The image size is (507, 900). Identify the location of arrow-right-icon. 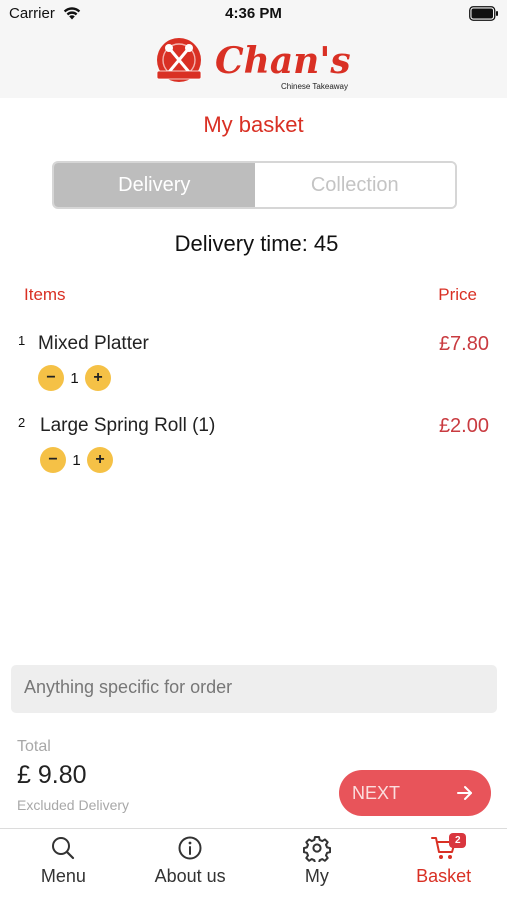
(464, 793).